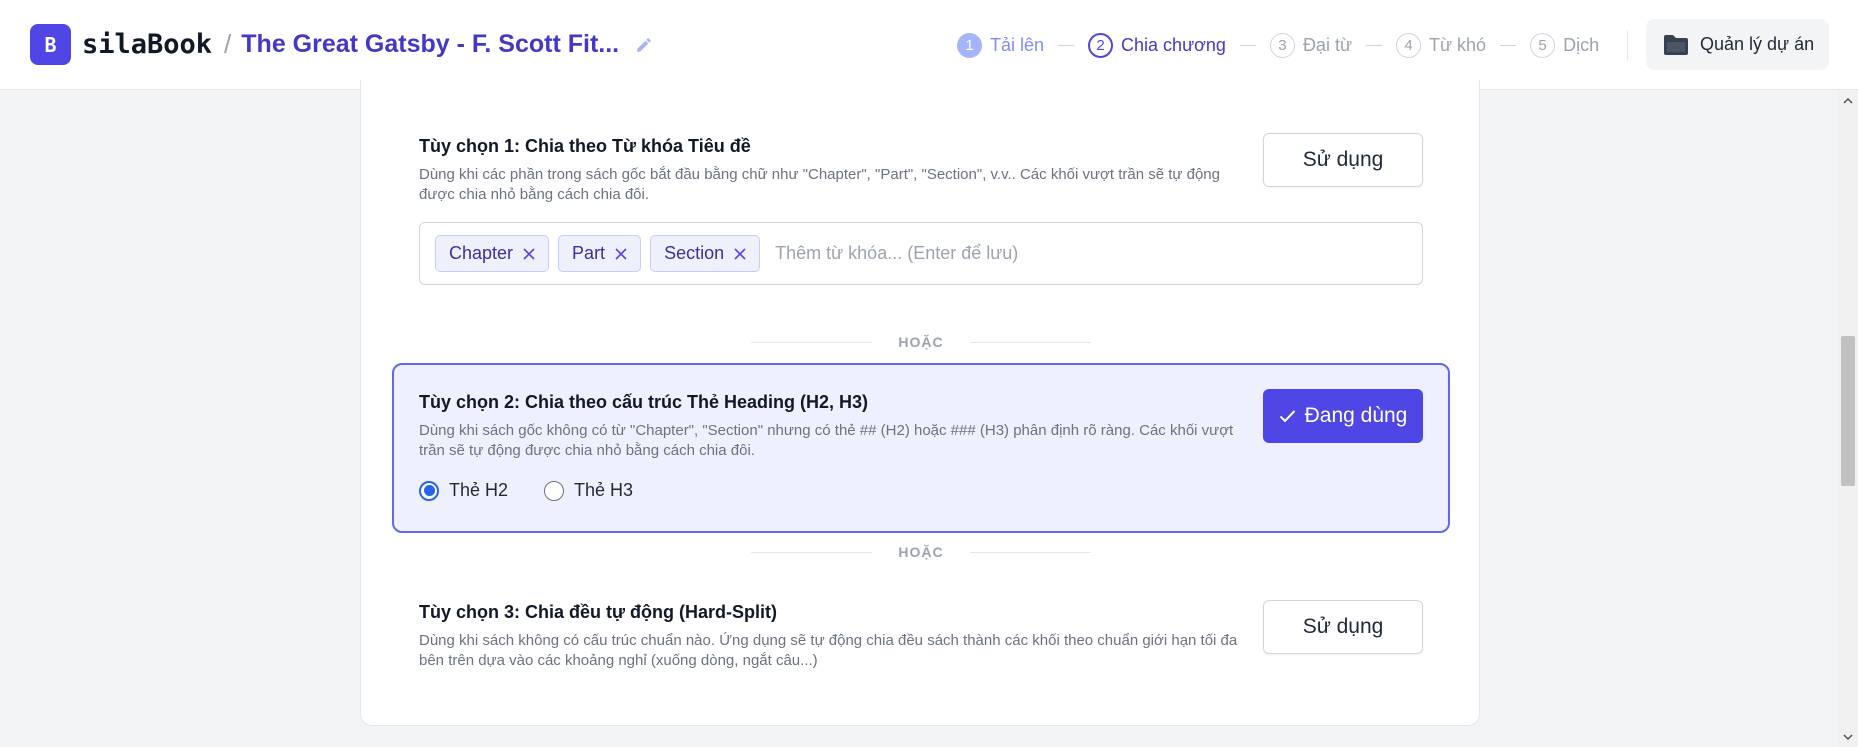  Describe the element at coordinates (1676, 45) in the screenshot. I see `folder-icon` at that location.